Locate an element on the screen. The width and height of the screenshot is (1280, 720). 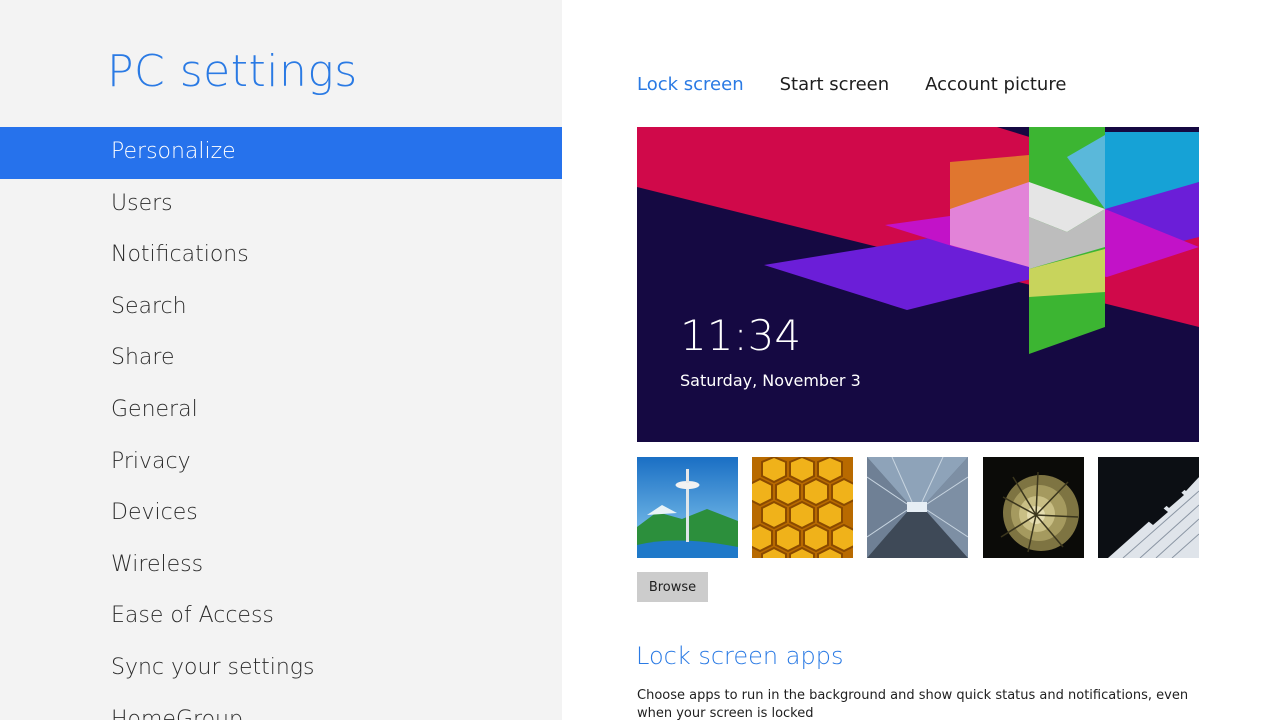
nav-item-personalize: Personalize is located at coordinates (281, 153).